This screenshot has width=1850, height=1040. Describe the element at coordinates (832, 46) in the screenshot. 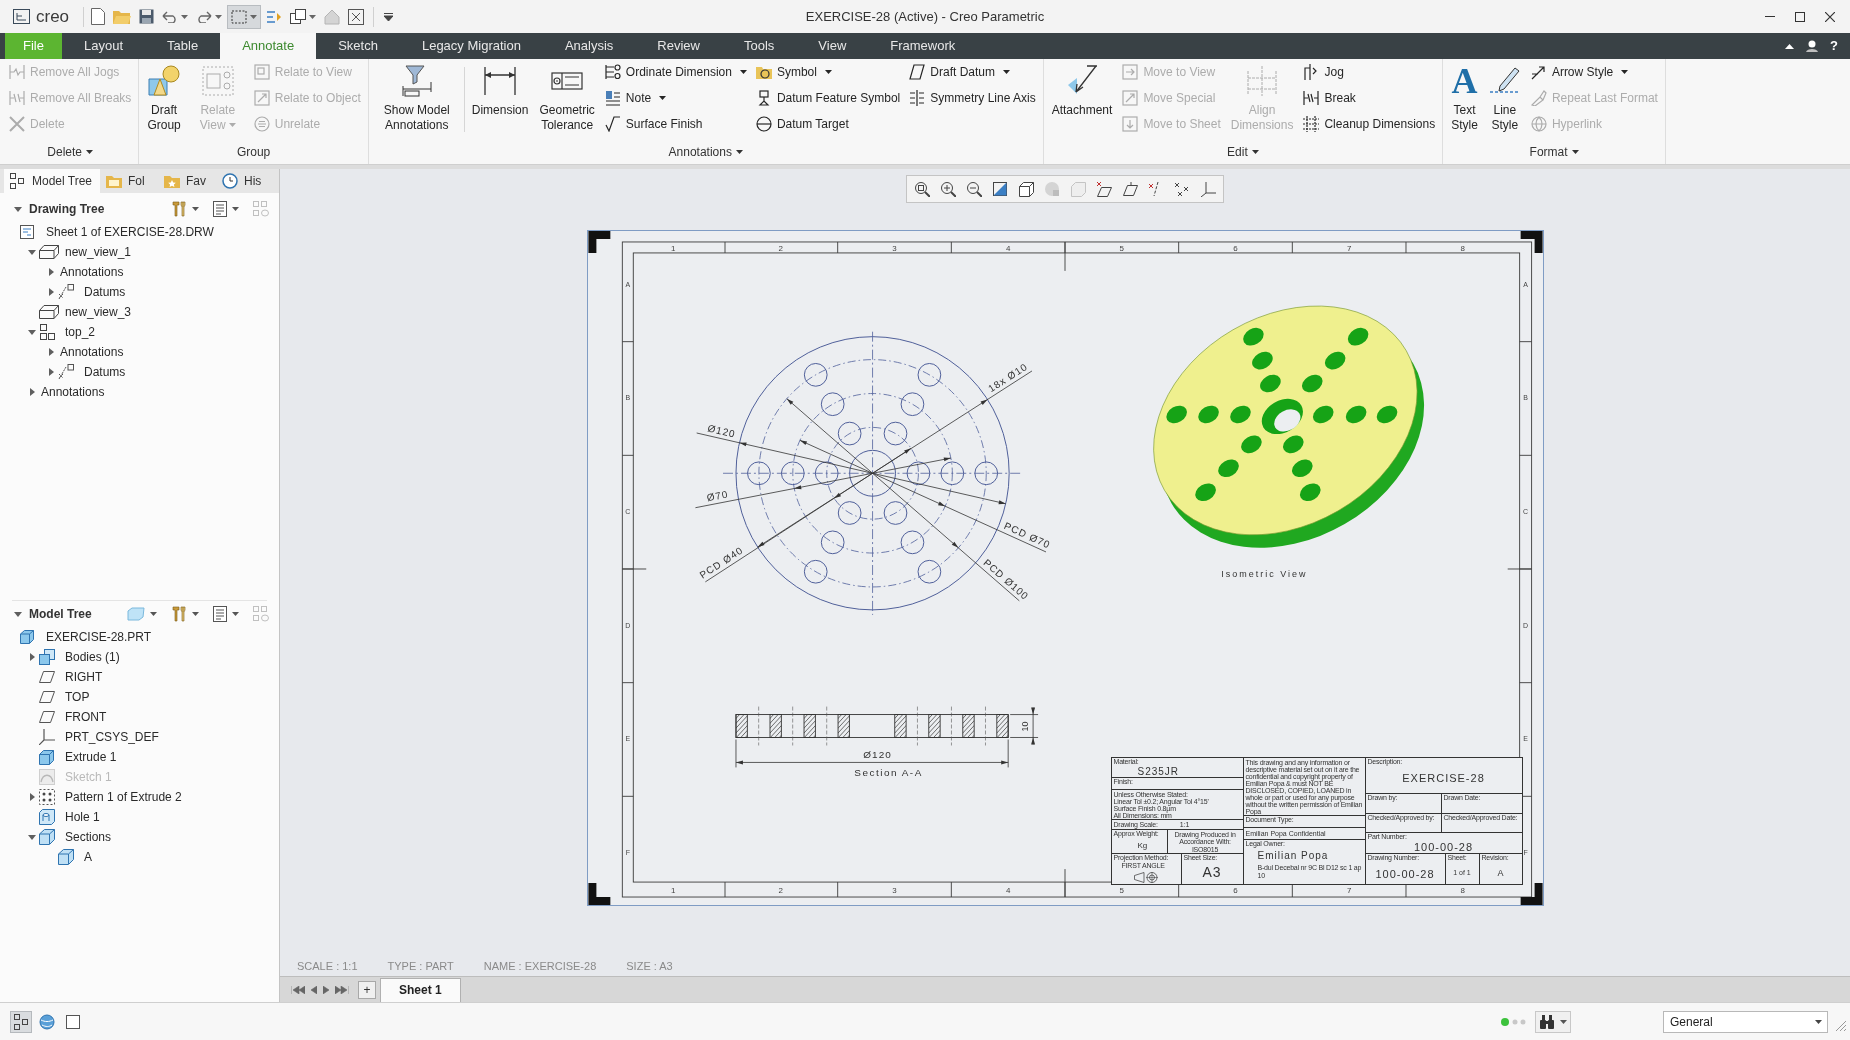

I see `ribbon-tab: View` at that location.